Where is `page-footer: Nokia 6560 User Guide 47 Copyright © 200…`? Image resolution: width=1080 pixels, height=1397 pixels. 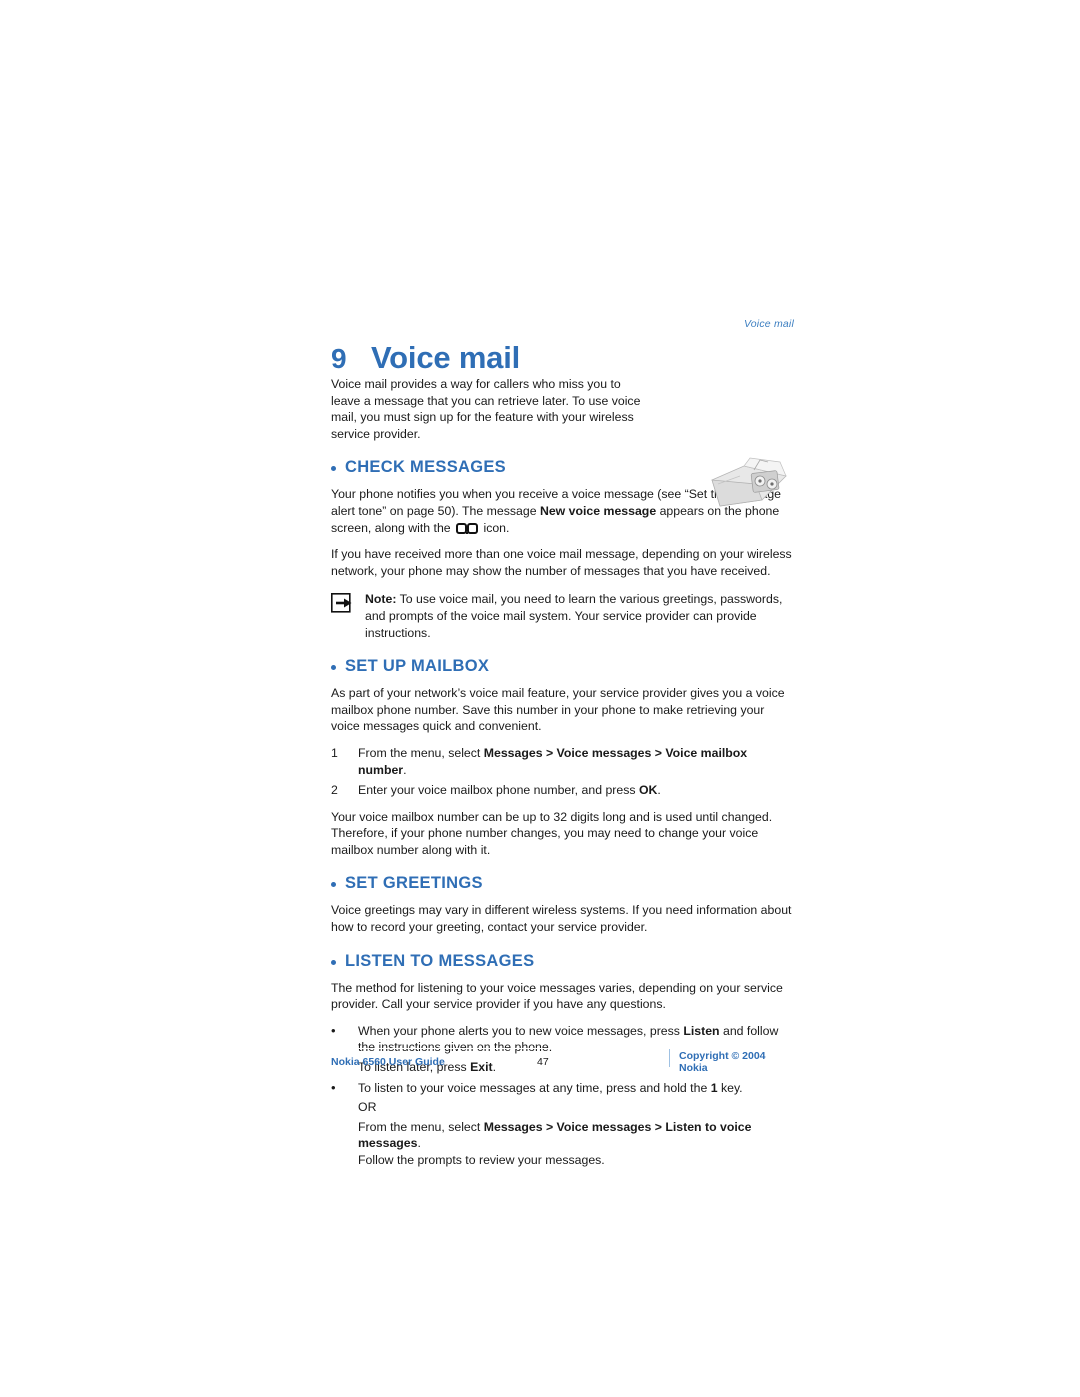 page-footer: Nokia 6560 User Guide 47 Copyright © 200… is located at coordinates (562, 1061).